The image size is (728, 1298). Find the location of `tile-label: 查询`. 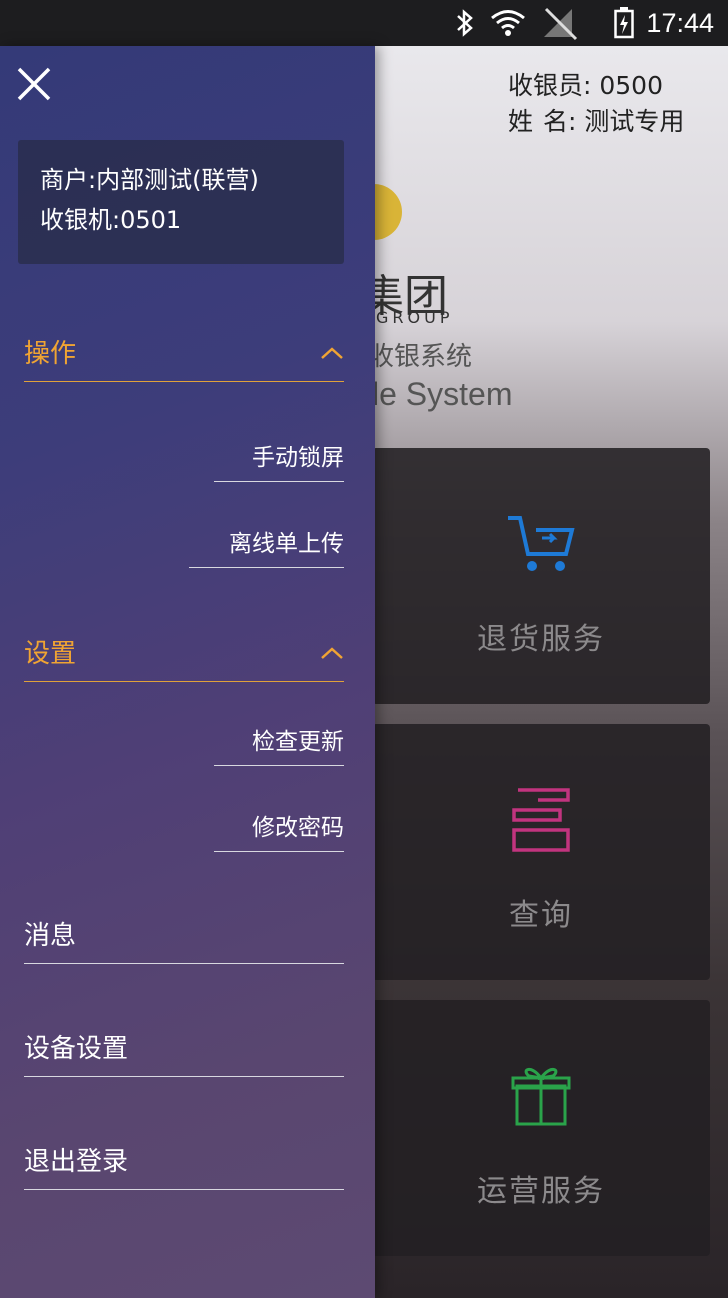

tile-label: 查询 is located at coordinates (541, 915).